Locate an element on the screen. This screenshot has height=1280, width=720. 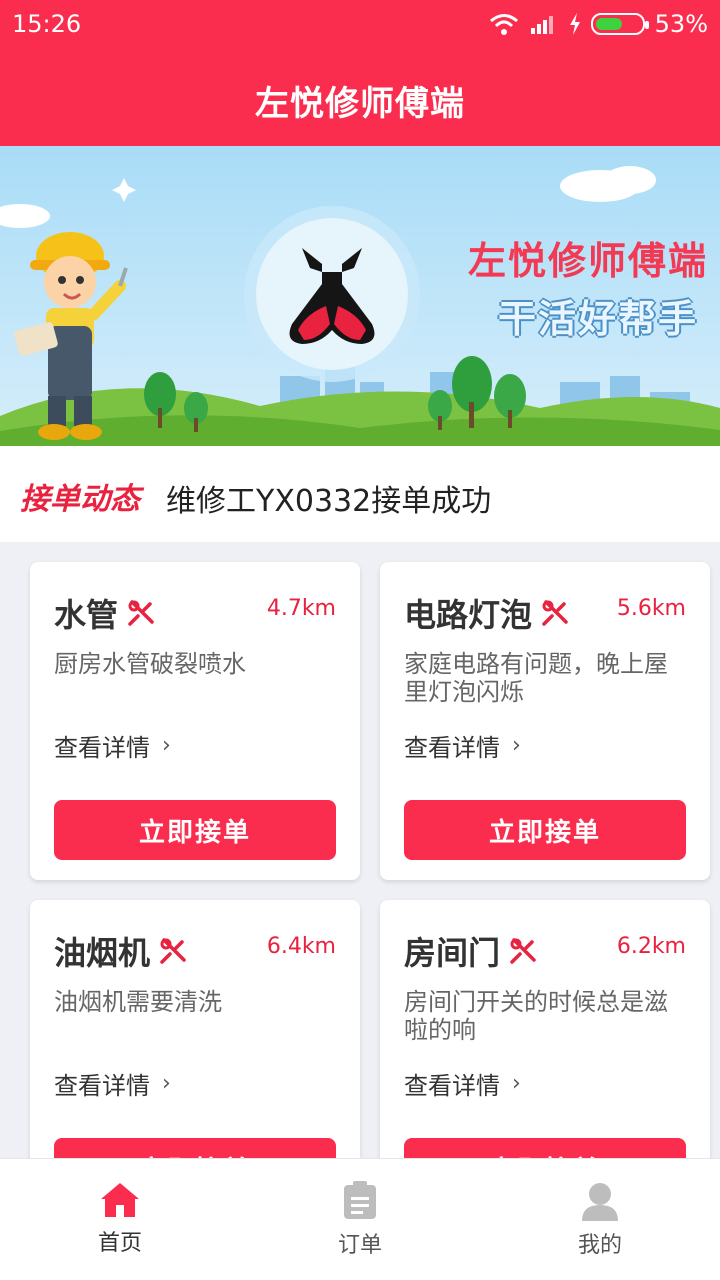
banner-title: 左悦修师傅端 is located at coordinates (587, 261).